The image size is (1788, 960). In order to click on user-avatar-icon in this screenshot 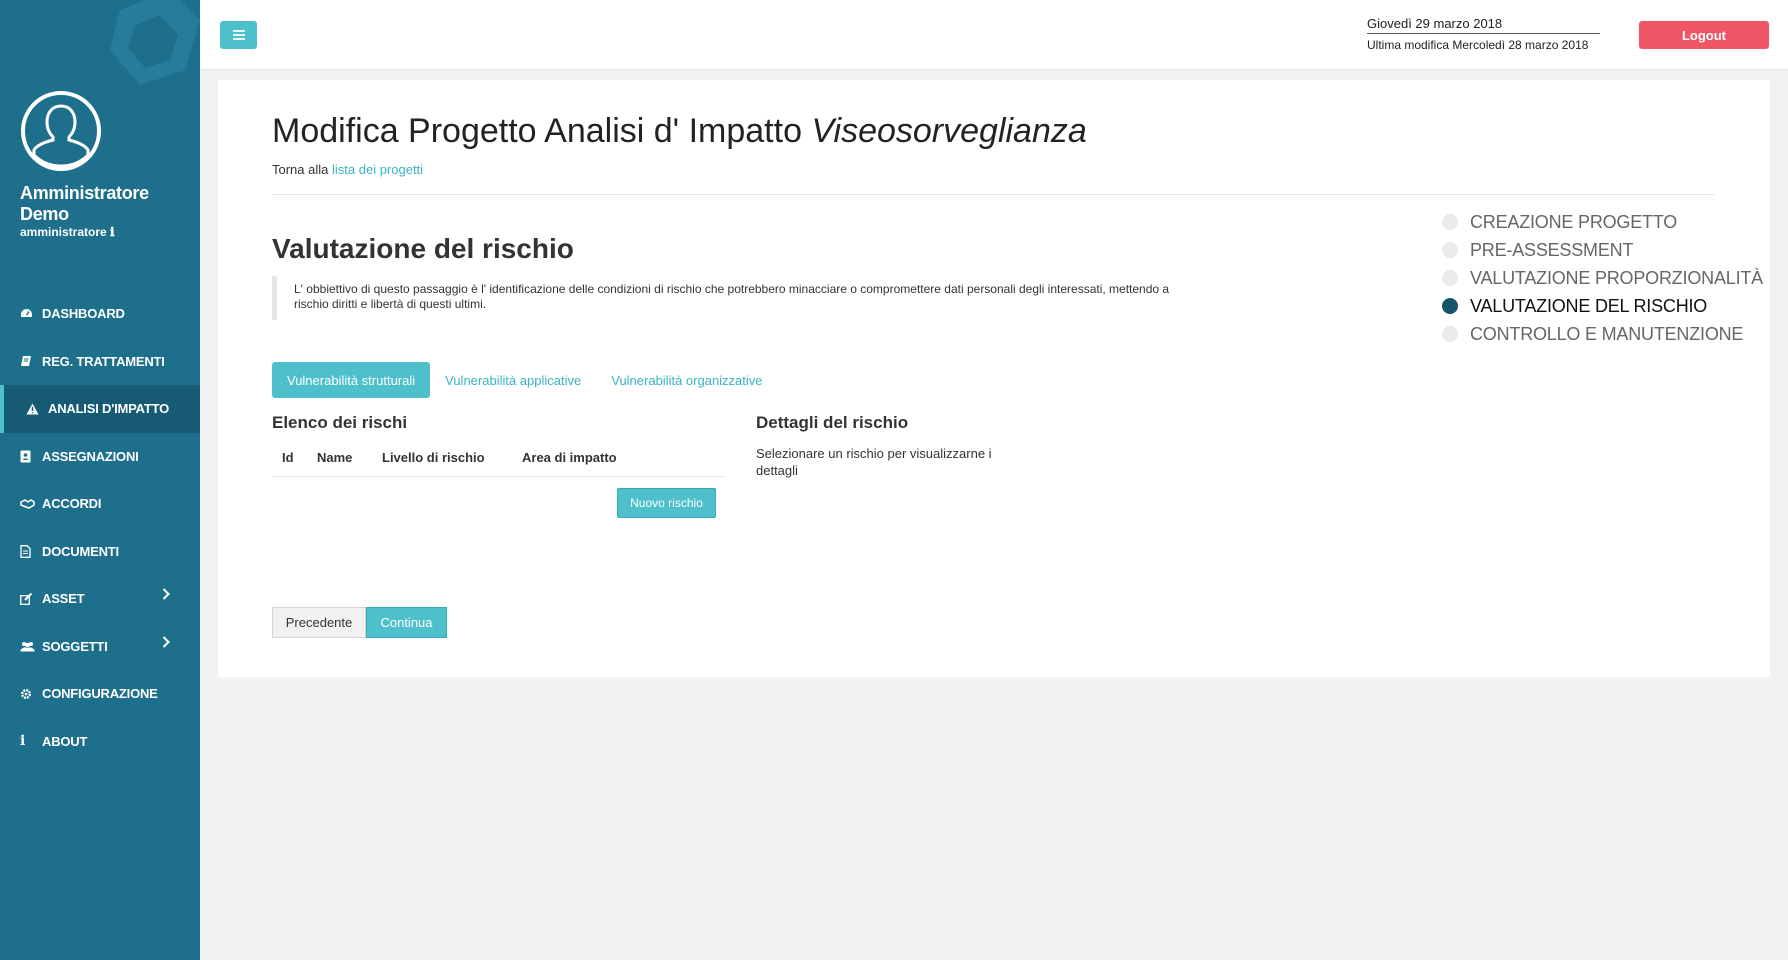, I will do `click(61, 131)`.